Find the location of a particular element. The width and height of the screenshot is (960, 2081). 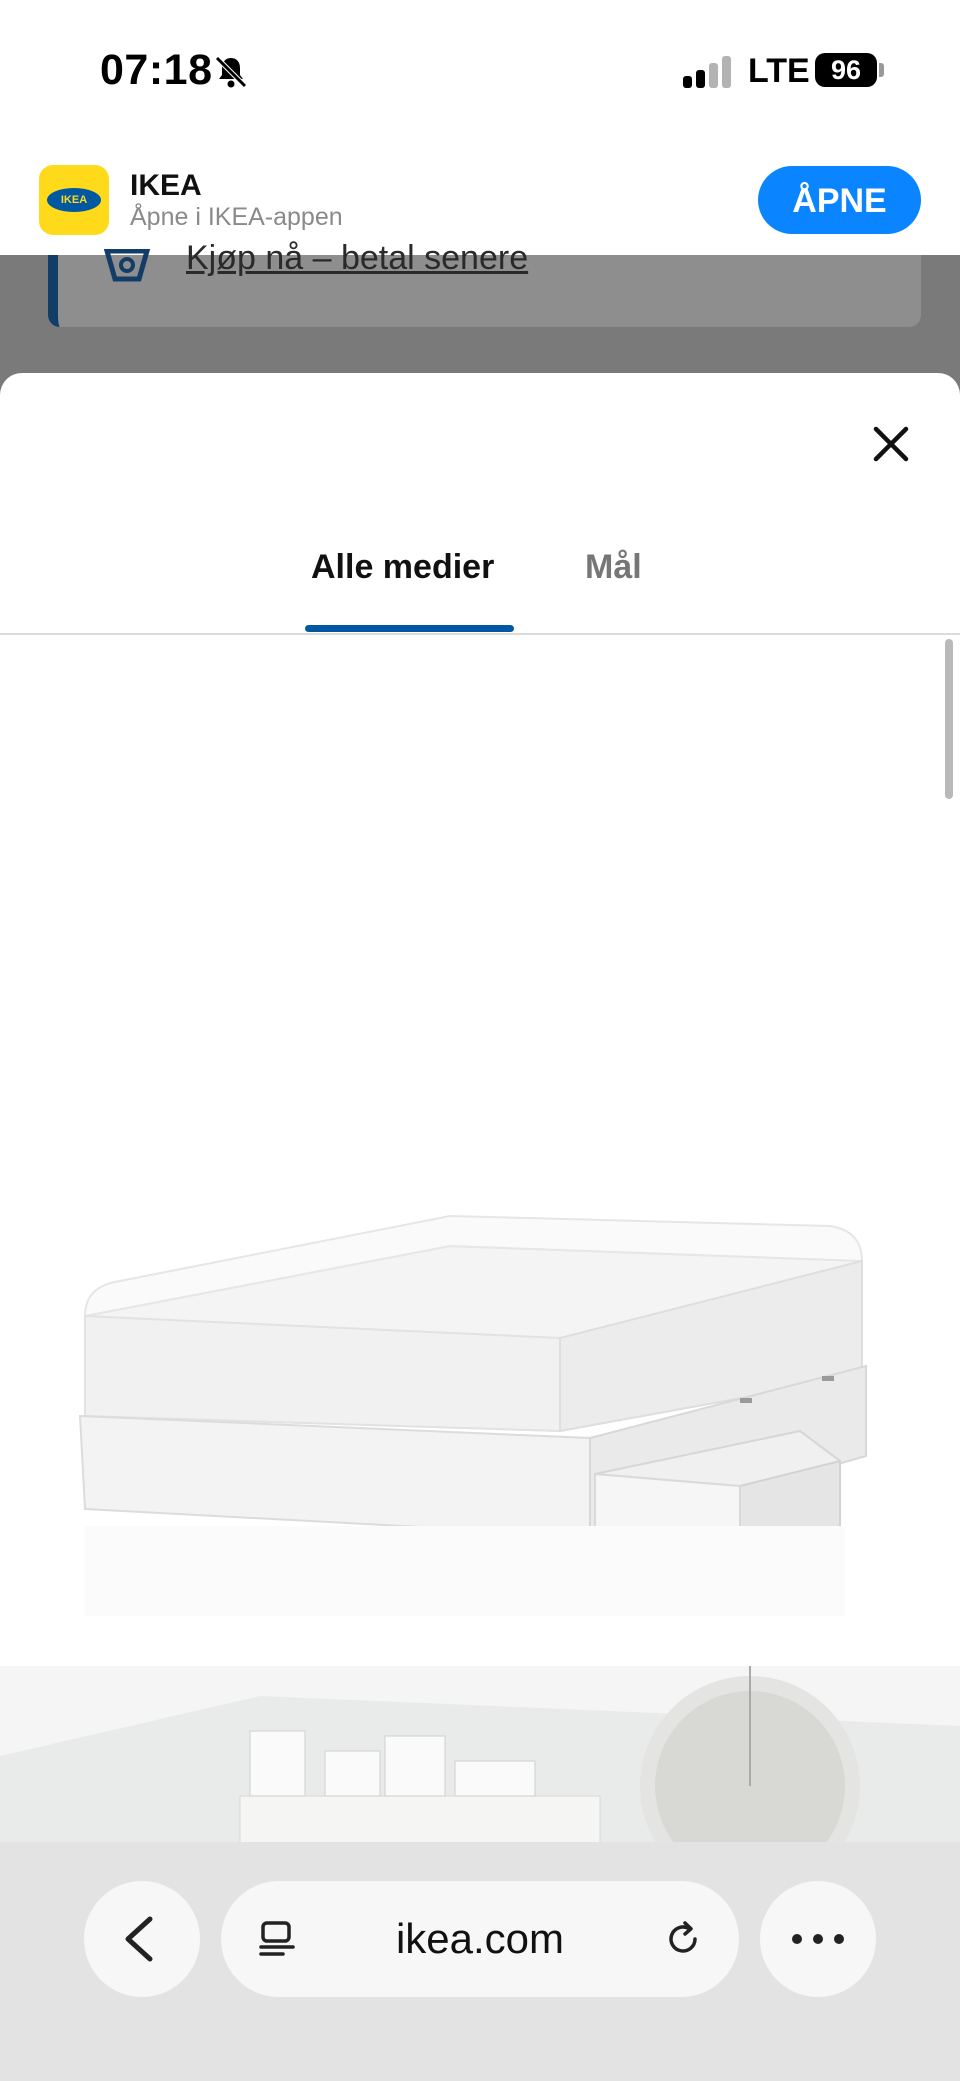

chevron-left-icon is located at coordinates (139, 1939).